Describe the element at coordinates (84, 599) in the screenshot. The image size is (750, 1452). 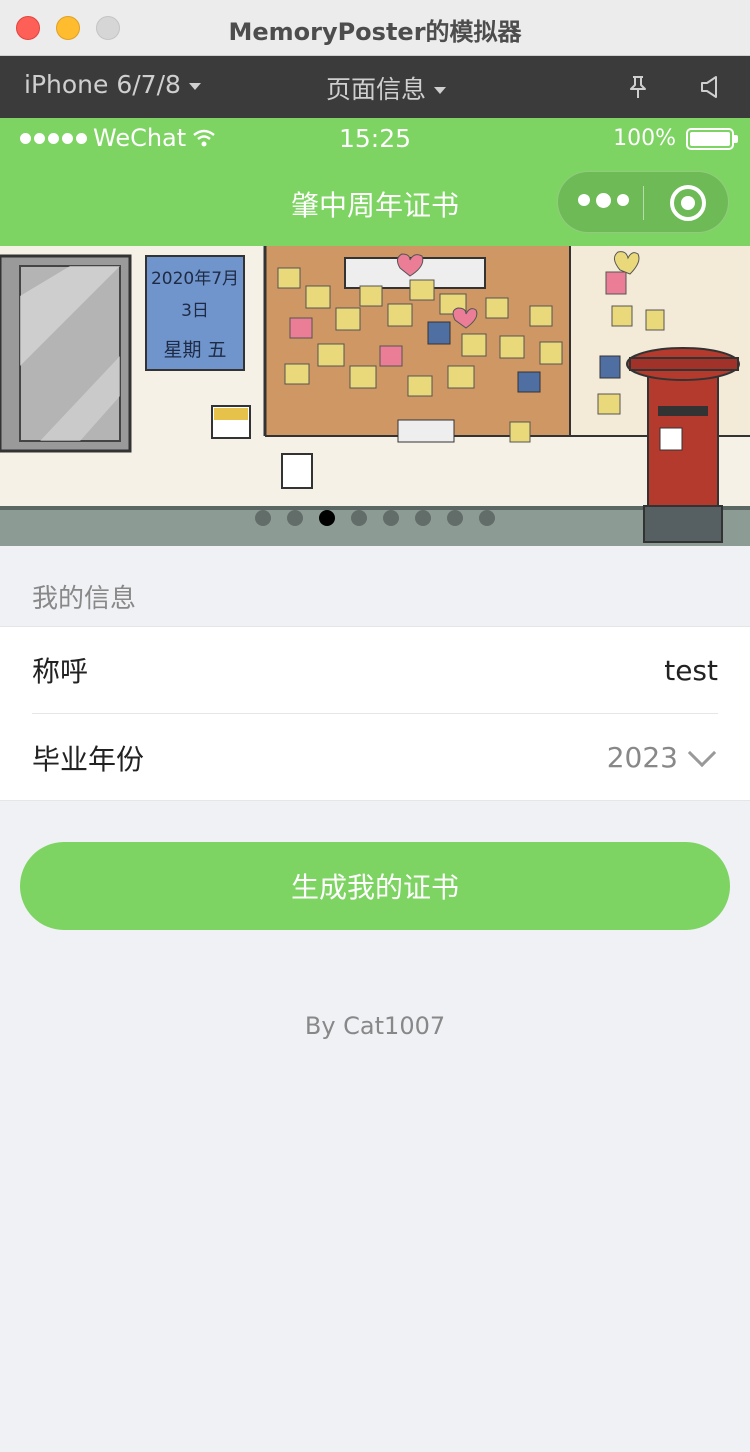
I see `section-title: 我的信息` at that location.